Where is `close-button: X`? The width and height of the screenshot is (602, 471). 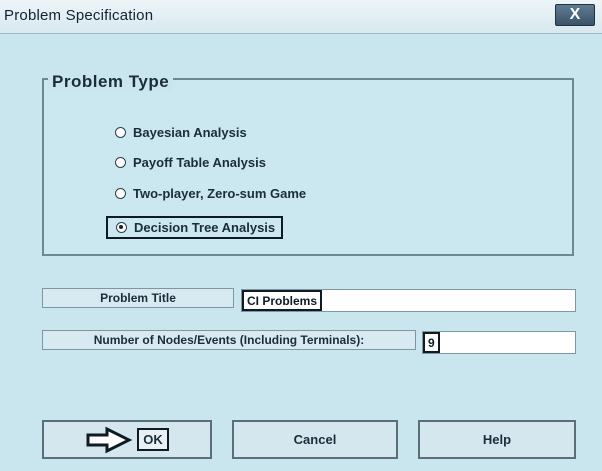
close-button: X is located at coordinates (575, 15).